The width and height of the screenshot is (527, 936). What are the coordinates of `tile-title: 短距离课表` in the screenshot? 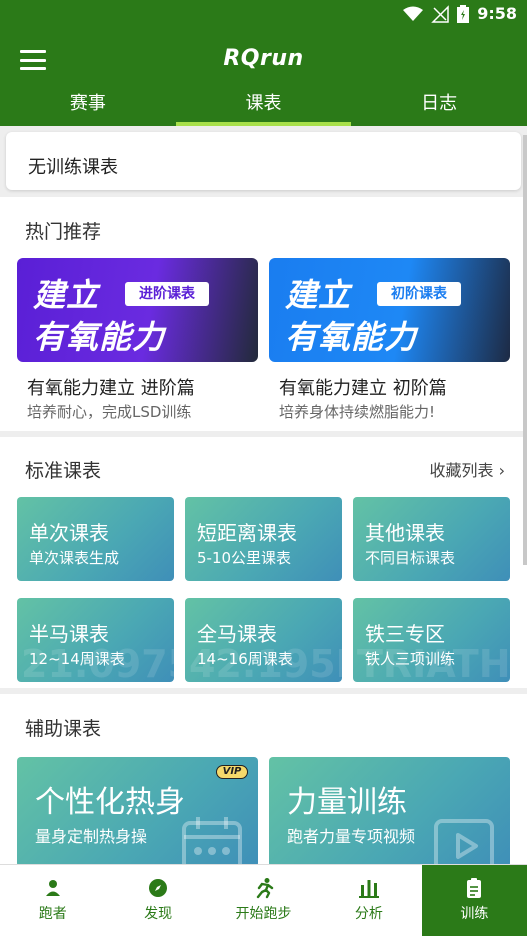 It's located at (247, 533).